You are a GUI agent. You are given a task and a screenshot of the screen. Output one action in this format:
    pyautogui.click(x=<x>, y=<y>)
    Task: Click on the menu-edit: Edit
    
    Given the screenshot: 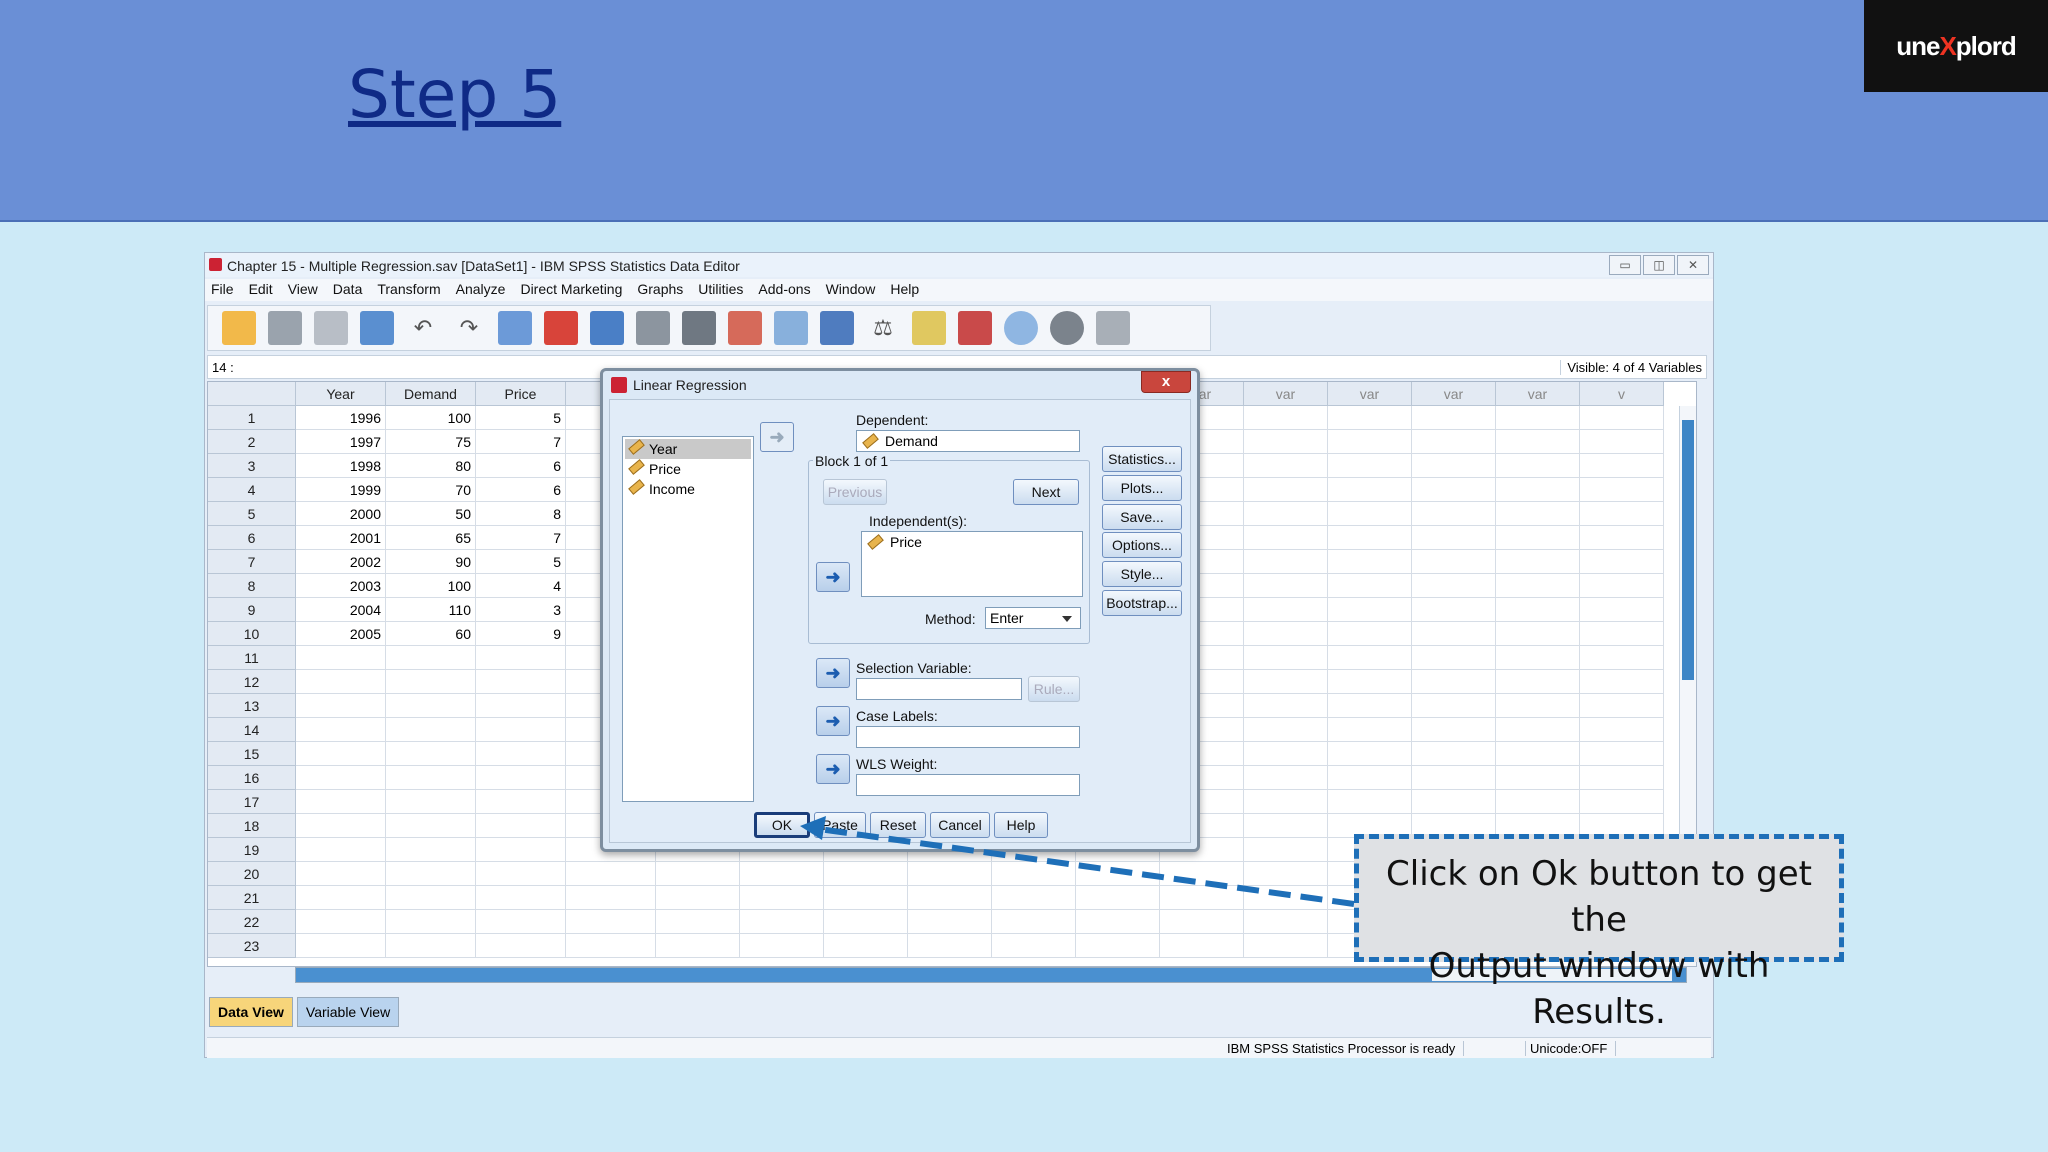 What is the action you would take?
    pyautogui.click(x=262, y=290)
    